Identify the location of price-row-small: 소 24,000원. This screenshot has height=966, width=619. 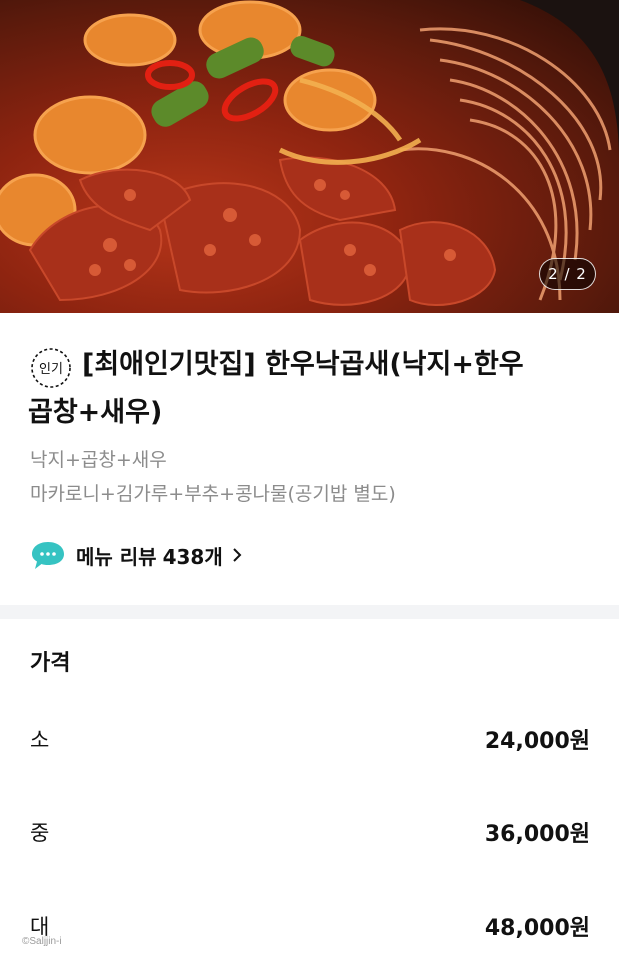
(310, 739).